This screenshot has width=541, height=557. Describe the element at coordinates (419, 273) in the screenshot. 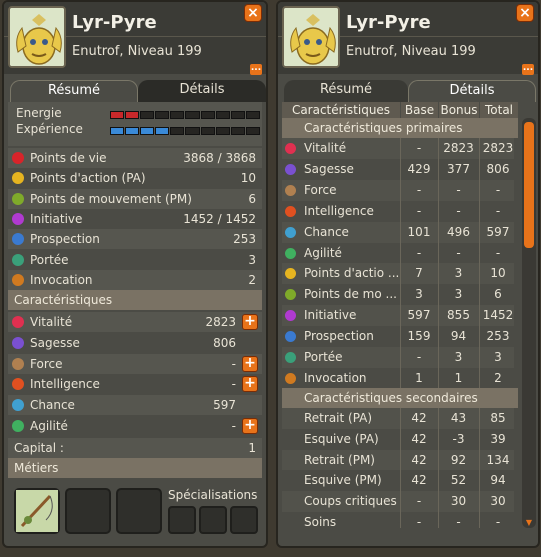

I see `primary-base: 7` at that location.